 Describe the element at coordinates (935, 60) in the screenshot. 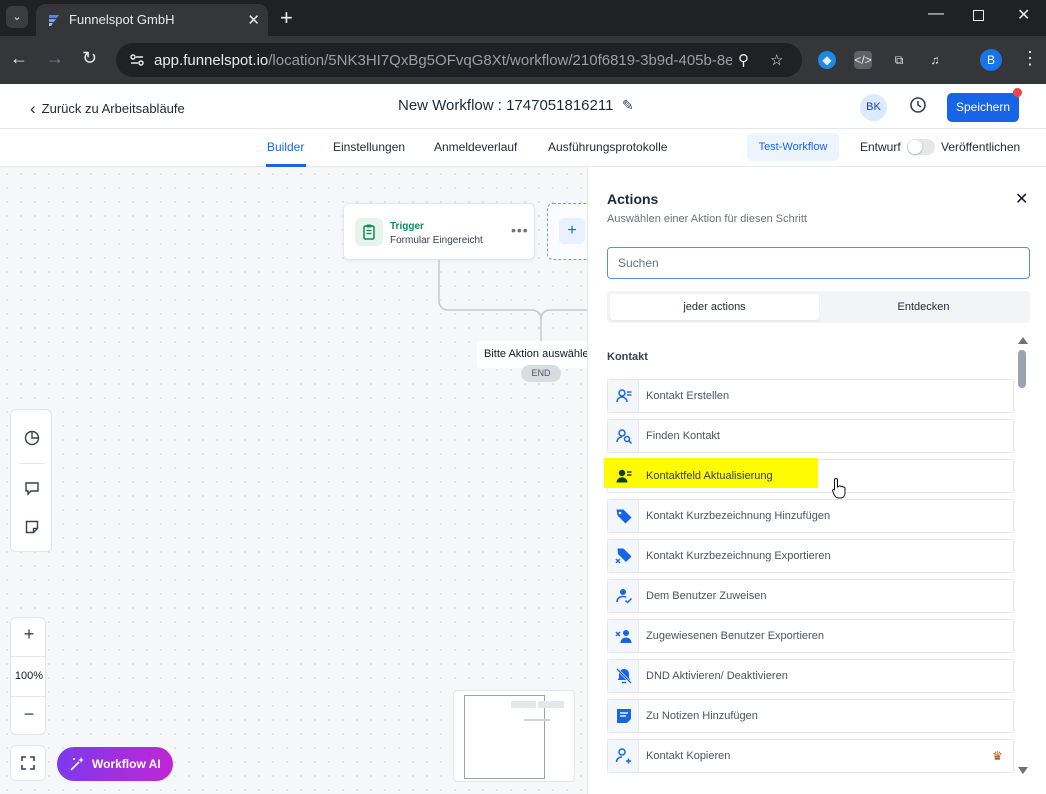

I see `media-queue-icon: ♫` at that location.